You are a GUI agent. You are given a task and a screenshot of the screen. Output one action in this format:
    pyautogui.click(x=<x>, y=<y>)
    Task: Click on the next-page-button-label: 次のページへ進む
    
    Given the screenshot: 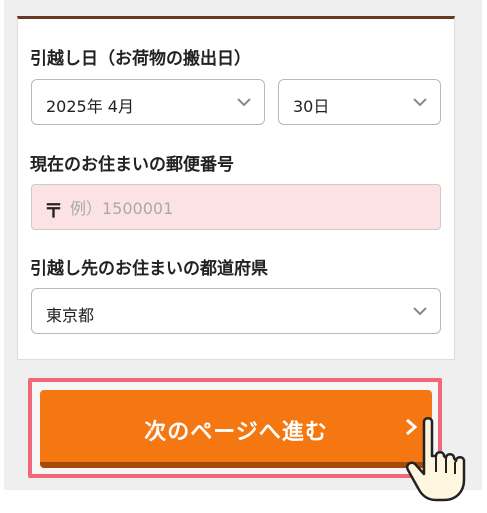 What is the action you would take?
    pyautogui.click(x=236, y=432)
    